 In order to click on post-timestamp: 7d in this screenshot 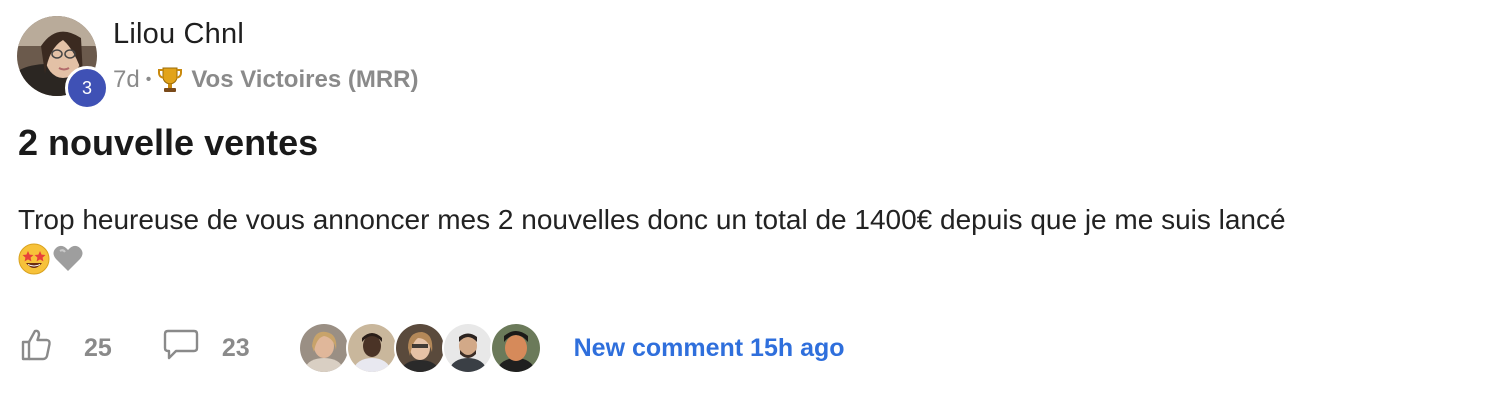, I will do `click(126, 80)`.